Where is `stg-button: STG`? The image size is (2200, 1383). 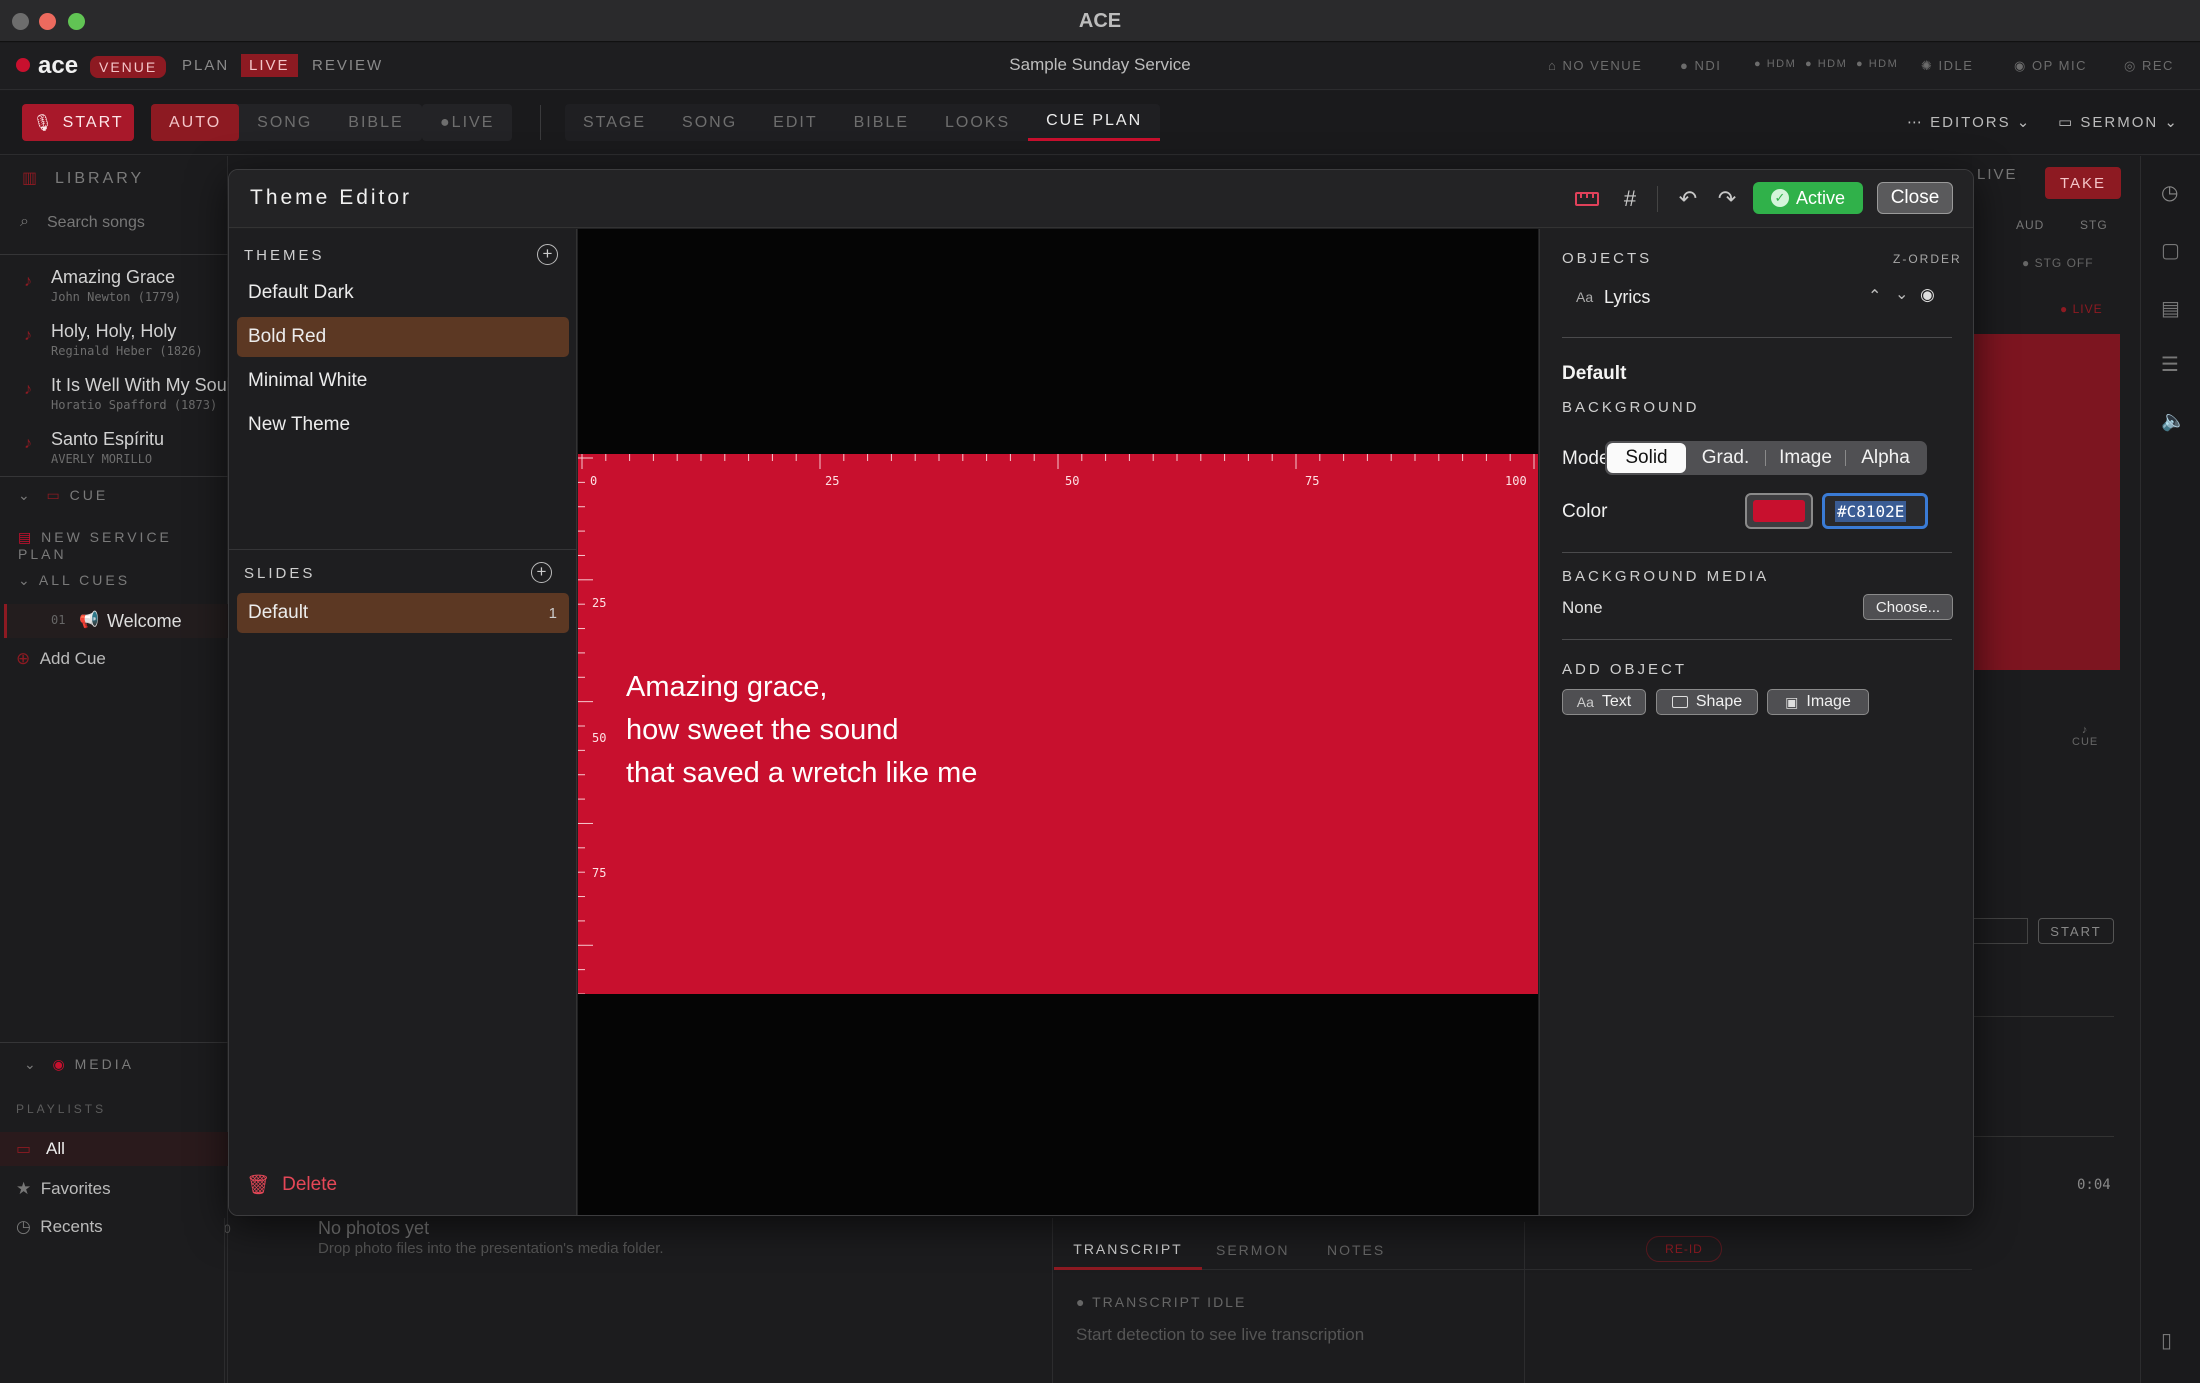
stg-button: STG is located at coordinates (2094, 225).